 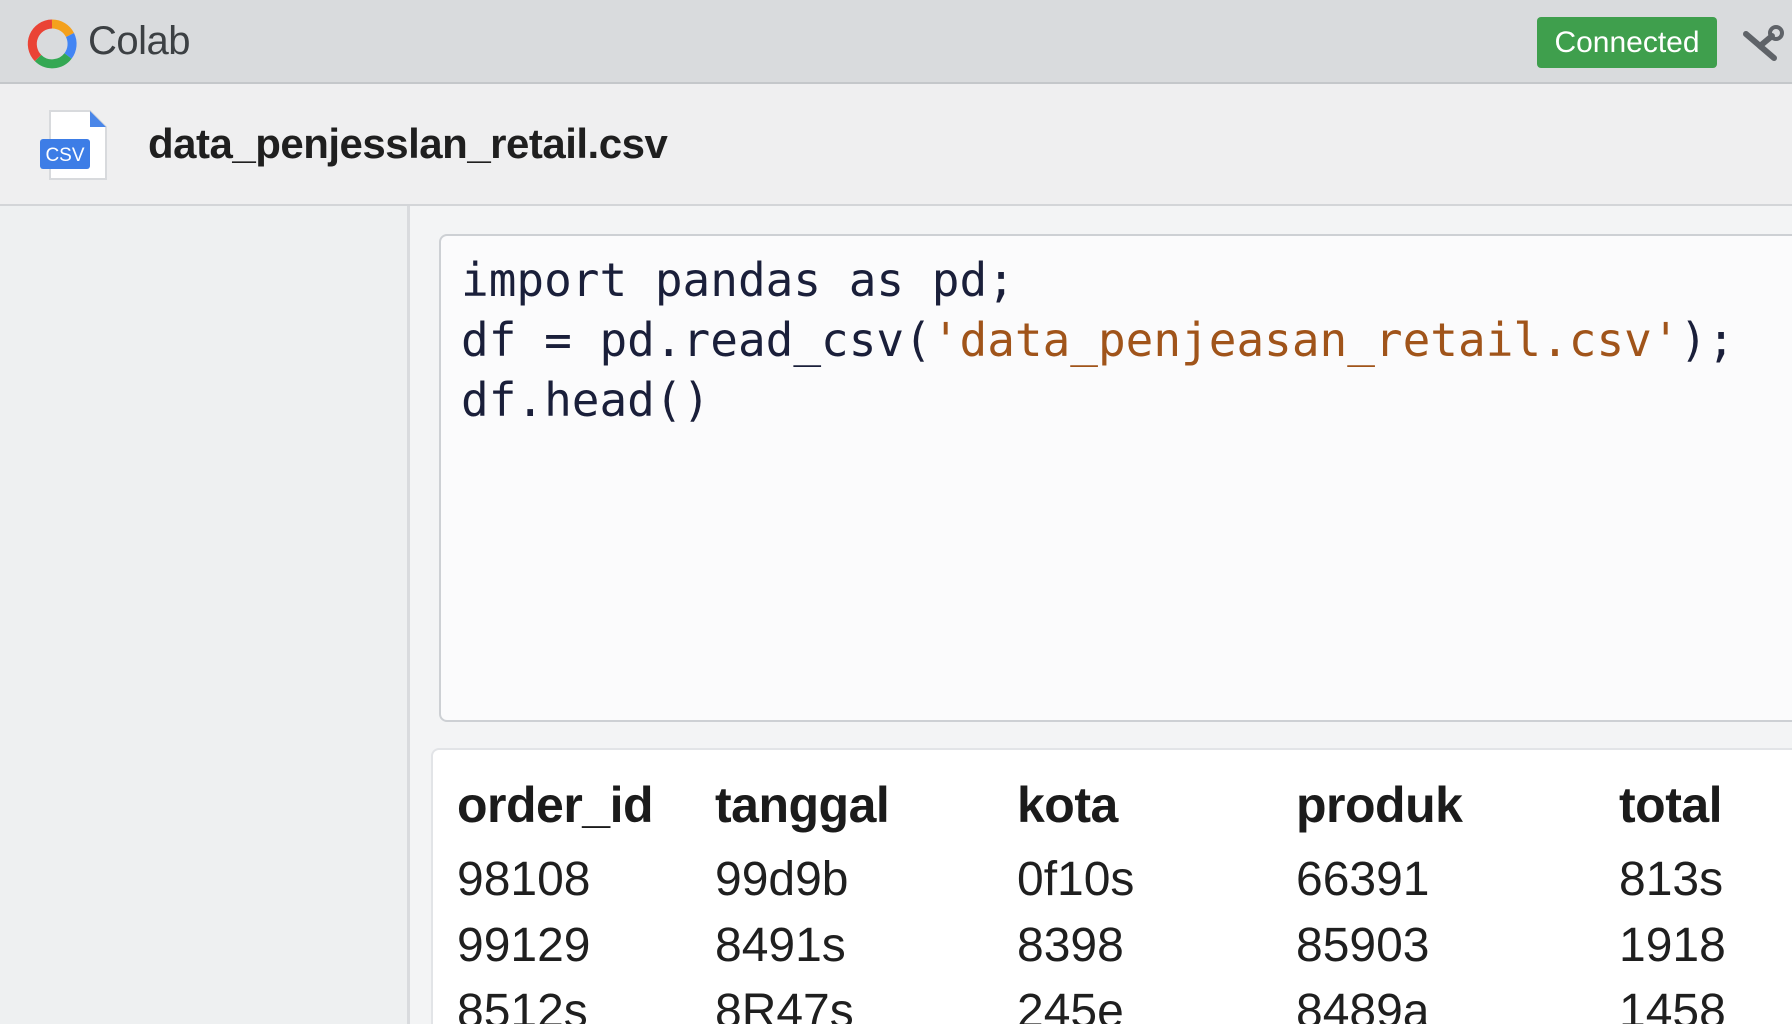 What do you see at coordinates (738, 280) in the screenshot?
I see `code-line-1: import pandas as pd;` at bounding box center [738, 280].